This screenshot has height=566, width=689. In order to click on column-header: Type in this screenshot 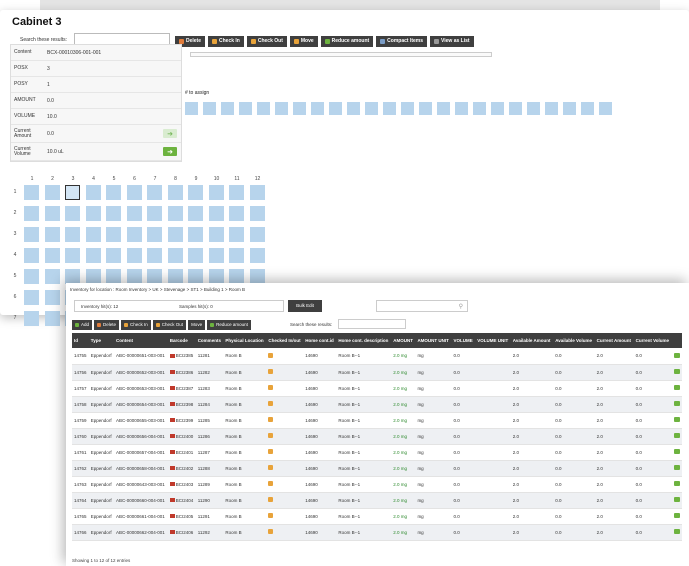, I will do `click(101, 340)`.